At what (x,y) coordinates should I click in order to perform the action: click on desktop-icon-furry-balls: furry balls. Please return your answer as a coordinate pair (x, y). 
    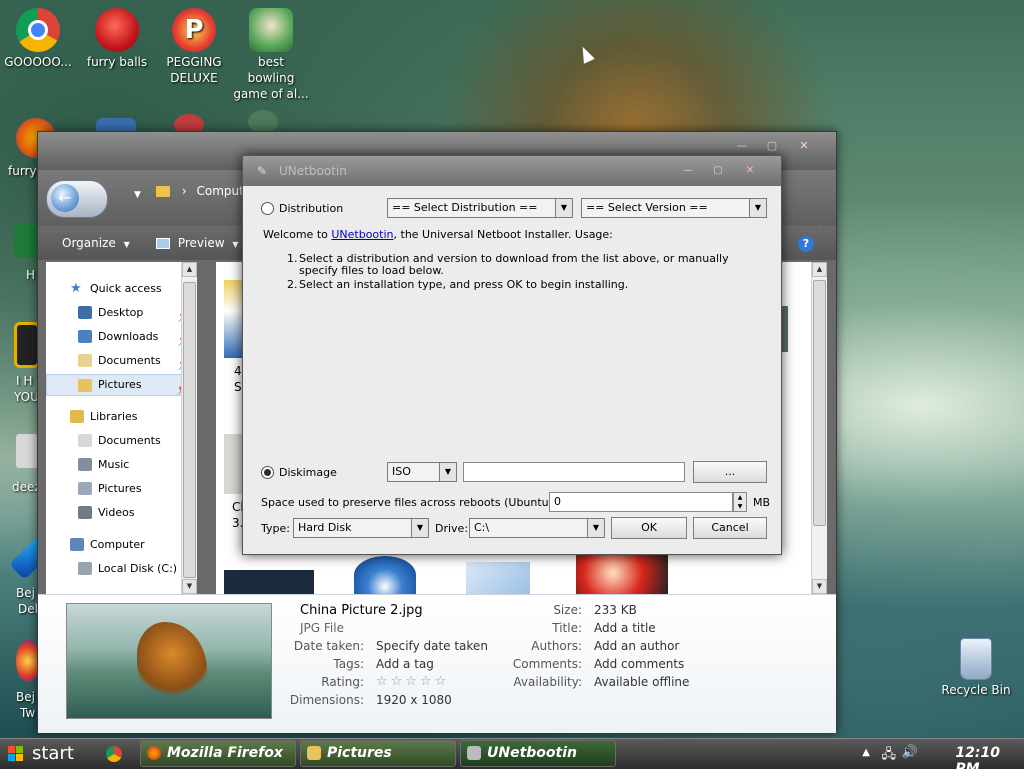
    Looking at the image, I should click on (117, 39).